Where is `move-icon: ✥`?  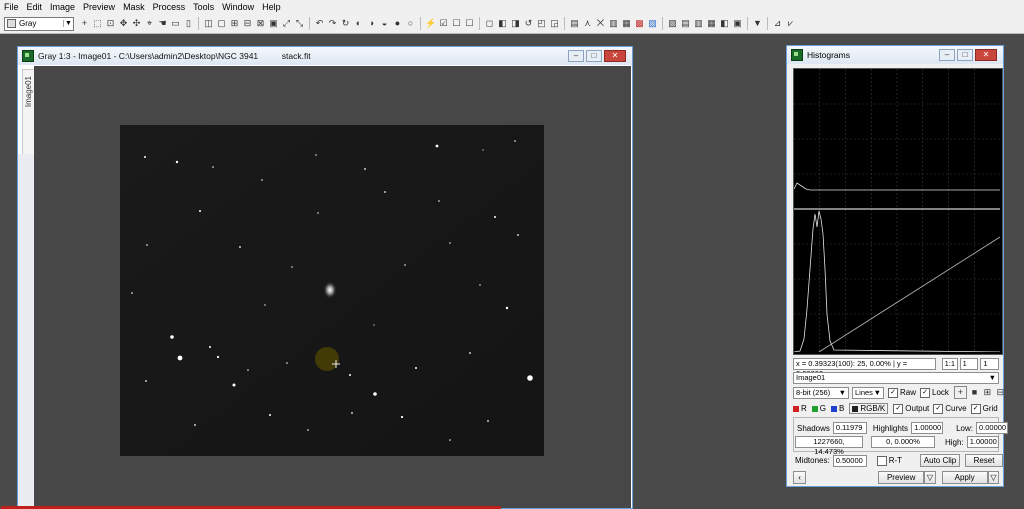
move-icon: ✥ is located at coordinates (123, 23).